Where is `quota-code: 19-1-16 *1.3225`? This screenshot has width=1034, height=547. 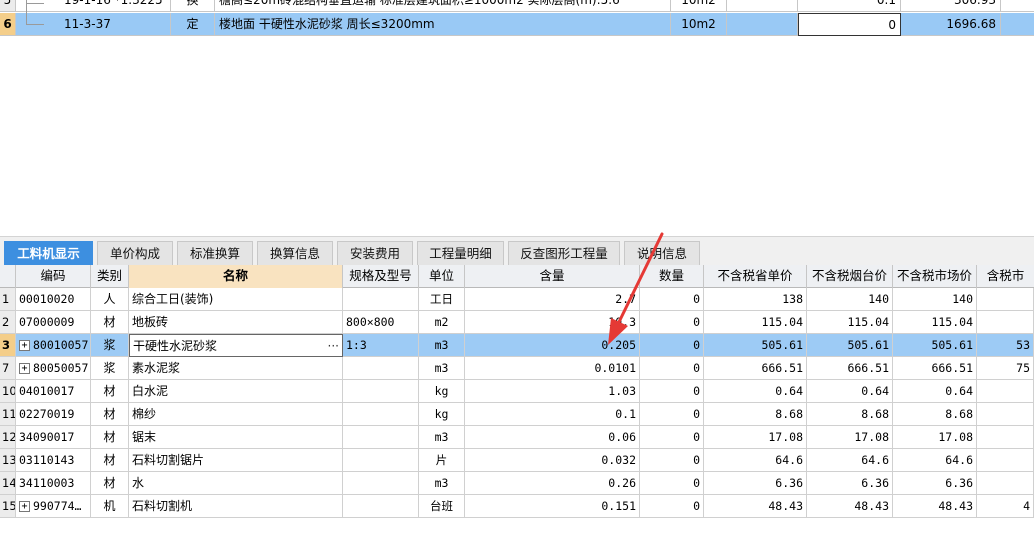 quota-code: 19-1-16 *1.3225 is located at coordinates (93, 6).